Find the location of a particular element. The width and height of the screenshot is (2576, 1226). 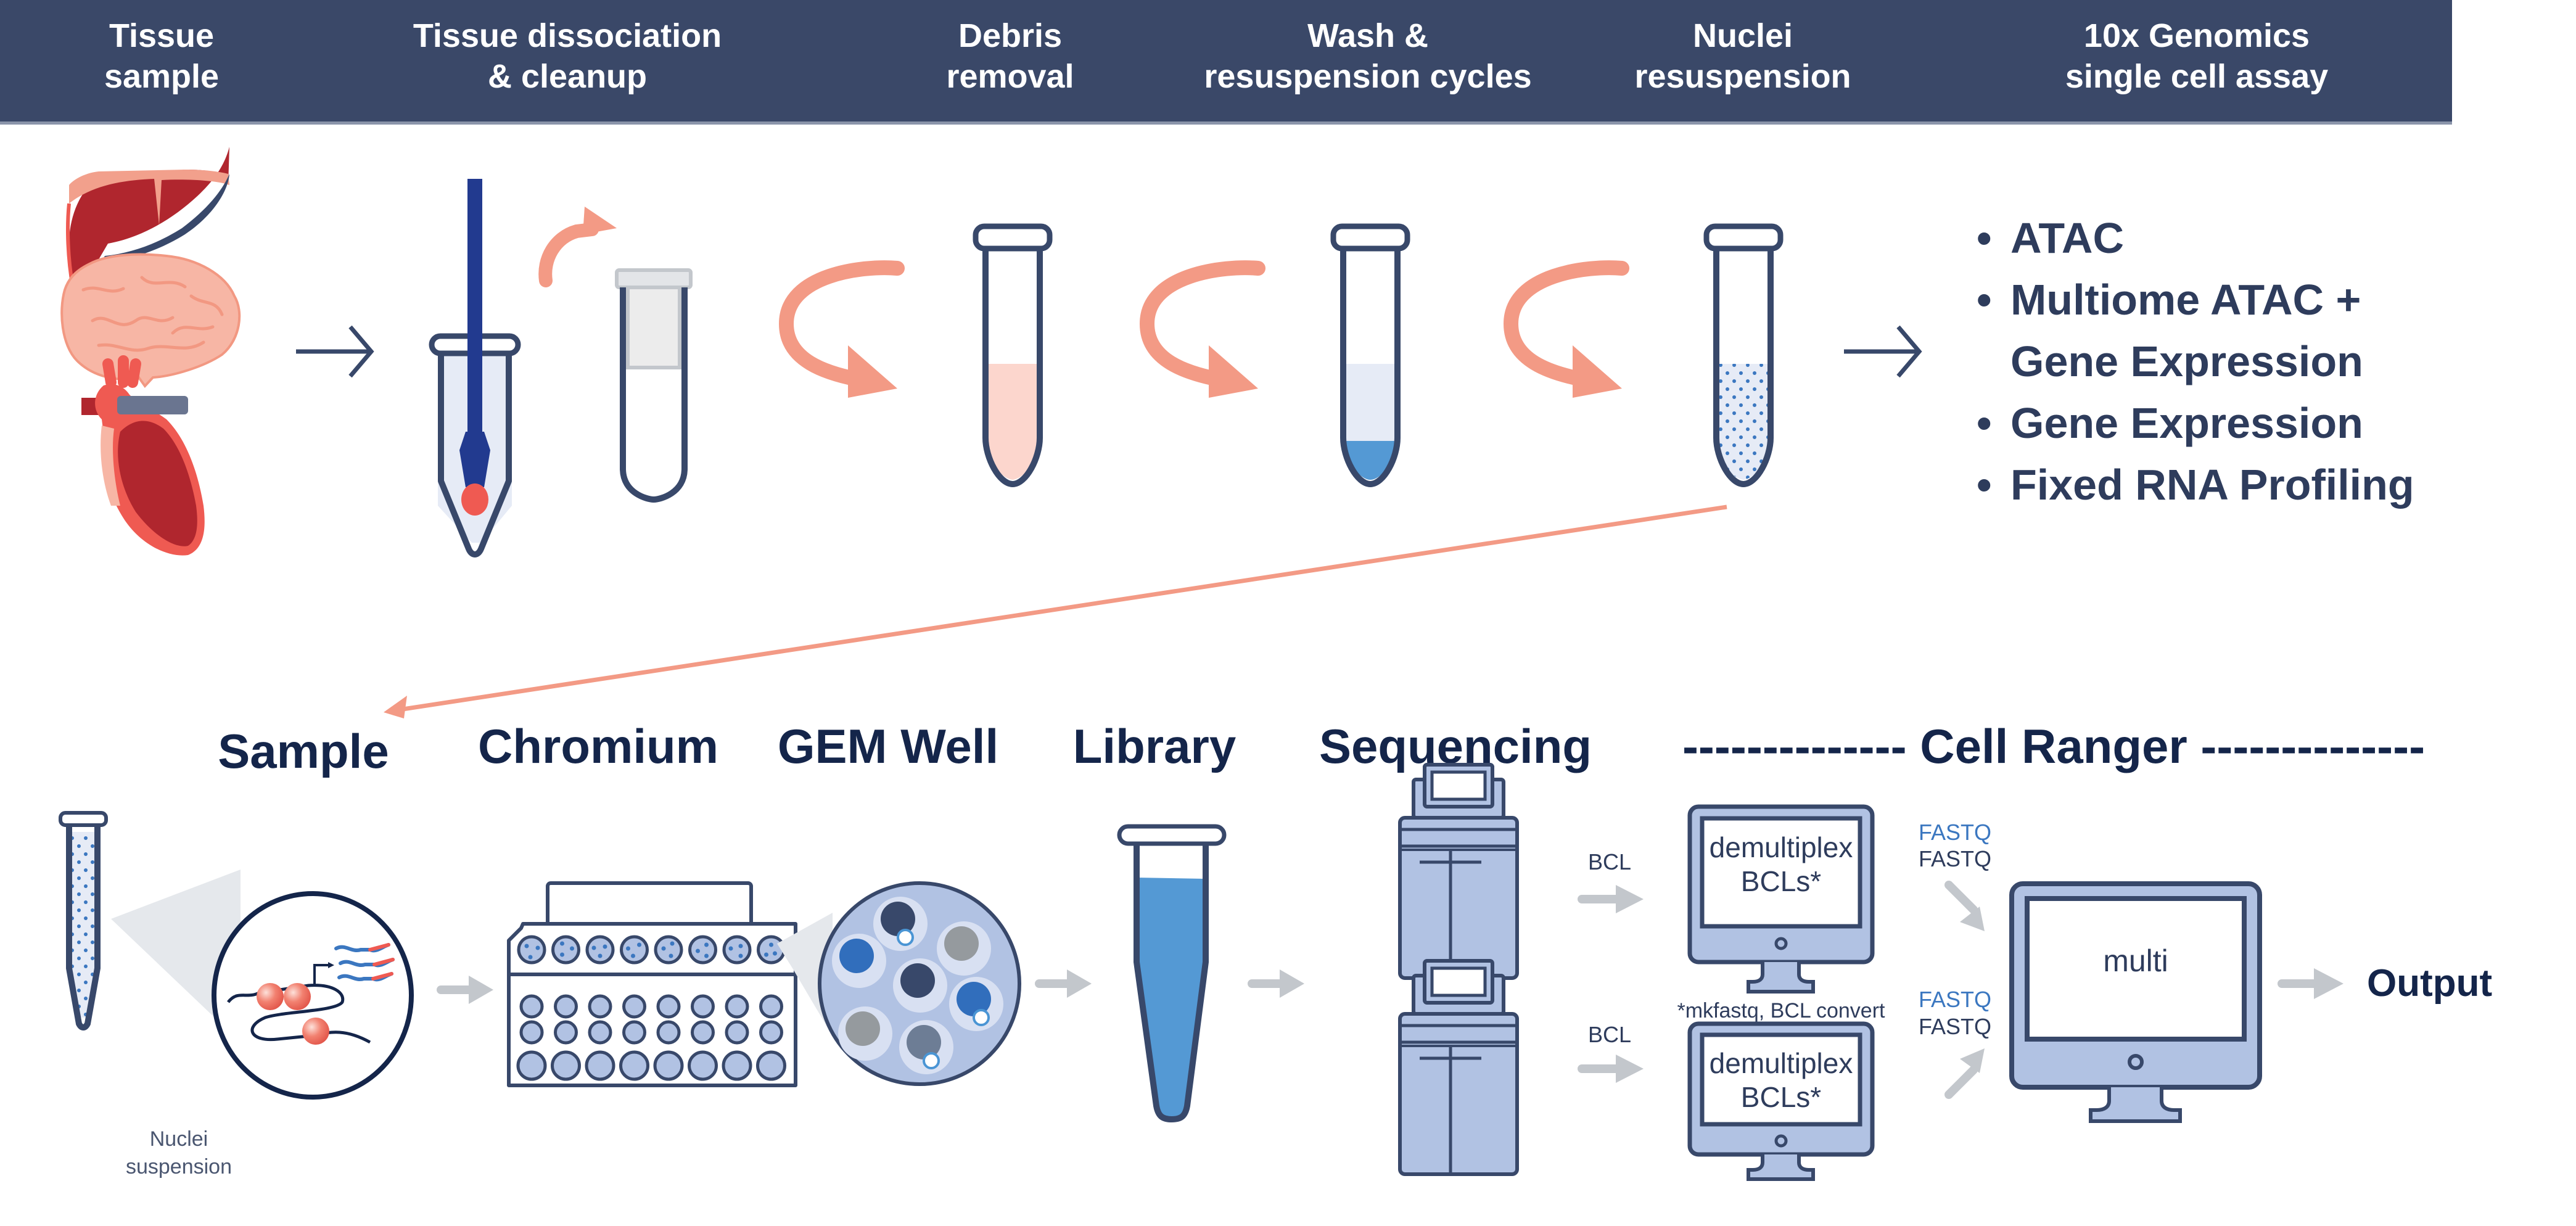

fastq-labels-bottom: FASTQ FASTQ is located at coordinates (1955, 1013).